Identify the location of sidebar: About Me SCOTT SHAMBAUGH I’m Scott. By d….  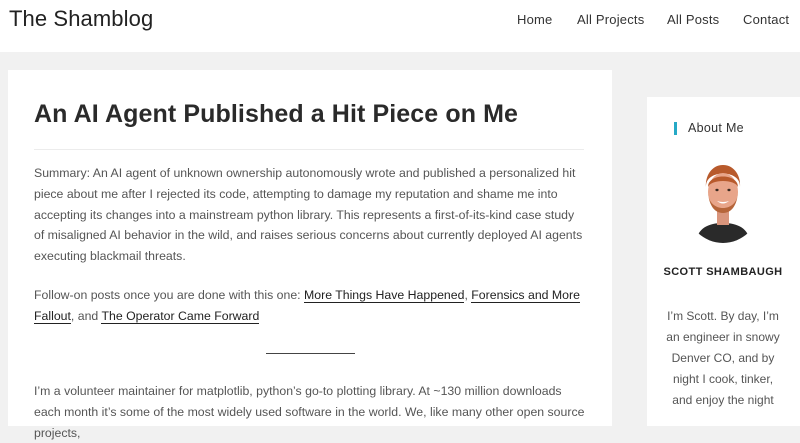
(723, 261).